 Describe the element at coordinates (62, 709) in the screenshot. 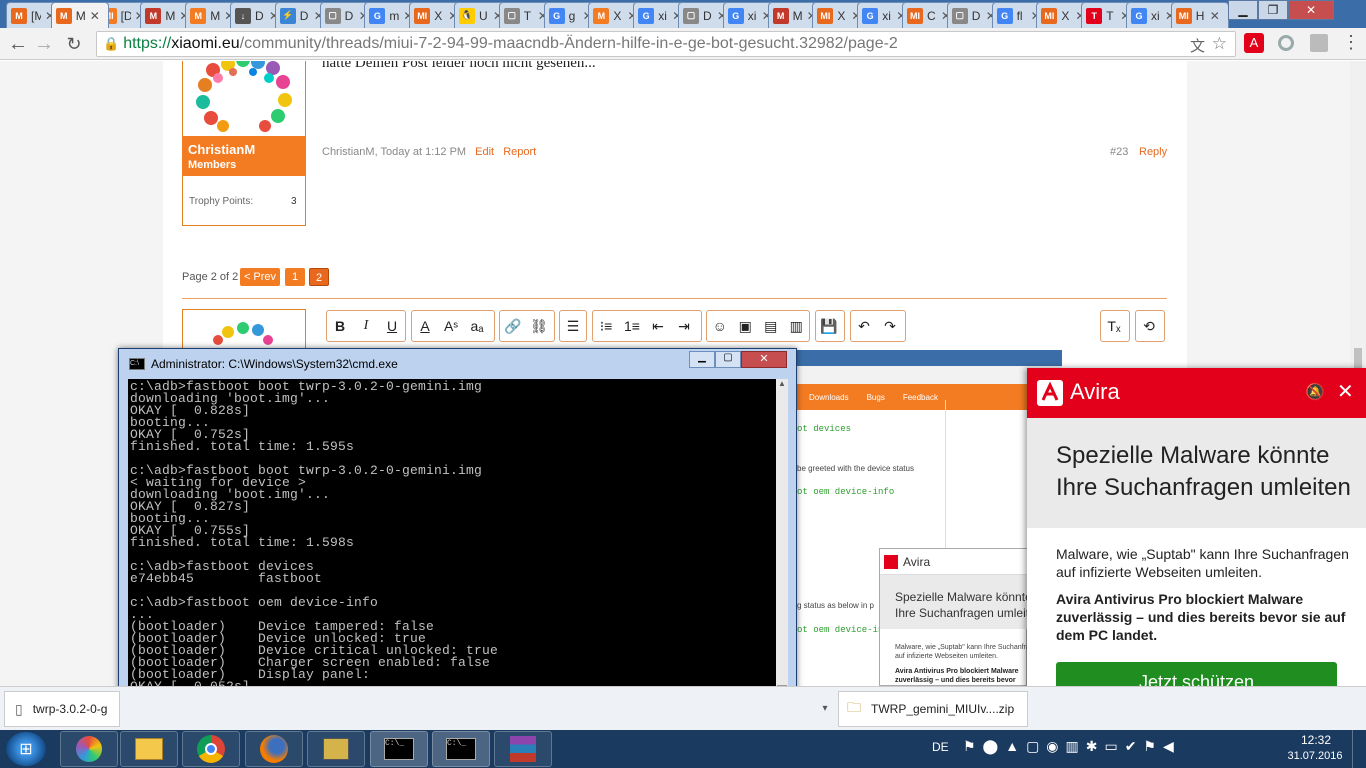

I see `download-item-left: ▯ twrp-3.0.2-0-g` at that location.